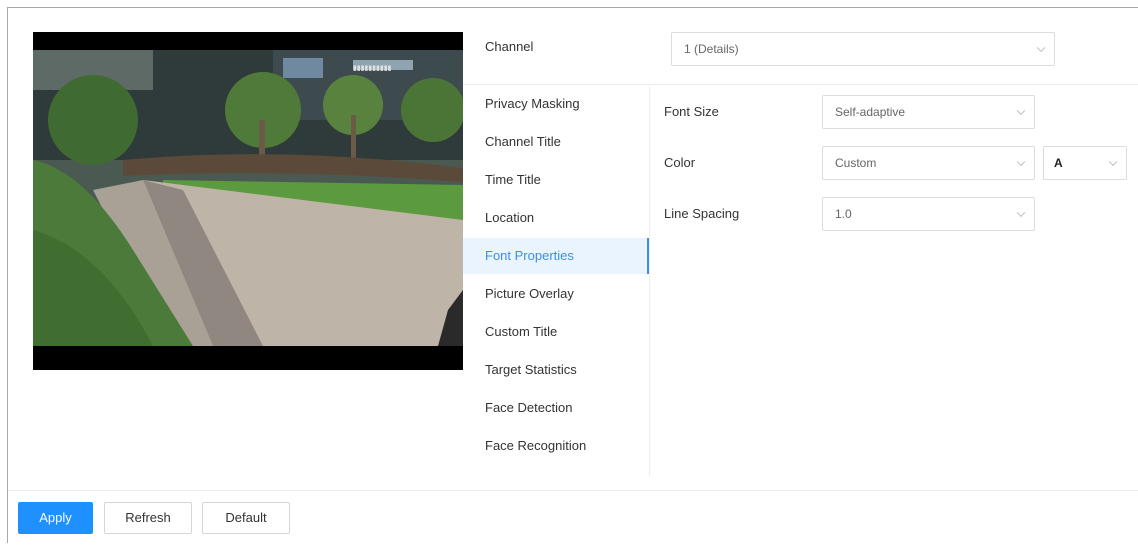  I want to click on refresh-button: Refresh, so click(148, 518).